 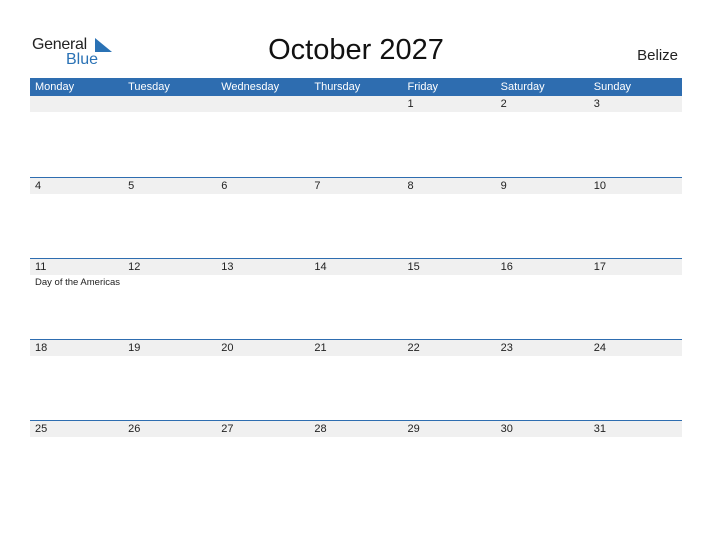 I want to click on day-number: 18, so click(x=41, y=348).